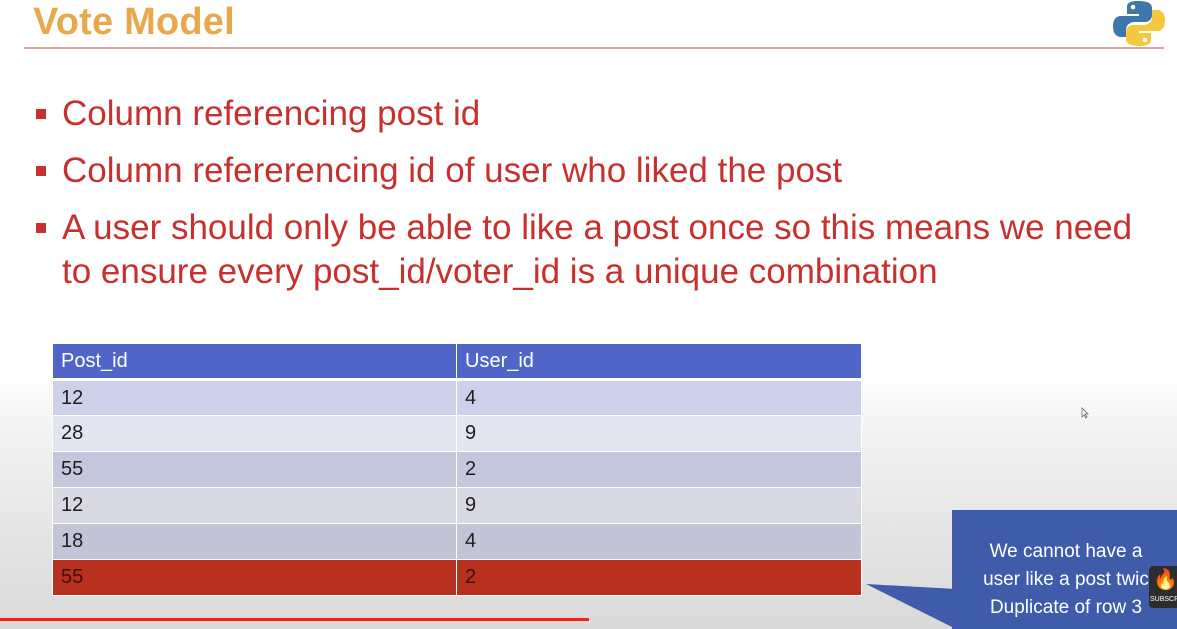 The height and width of the screenshot is (629, 1177). I want to click on callout-line: user like a post twic, so click(1066, 579).